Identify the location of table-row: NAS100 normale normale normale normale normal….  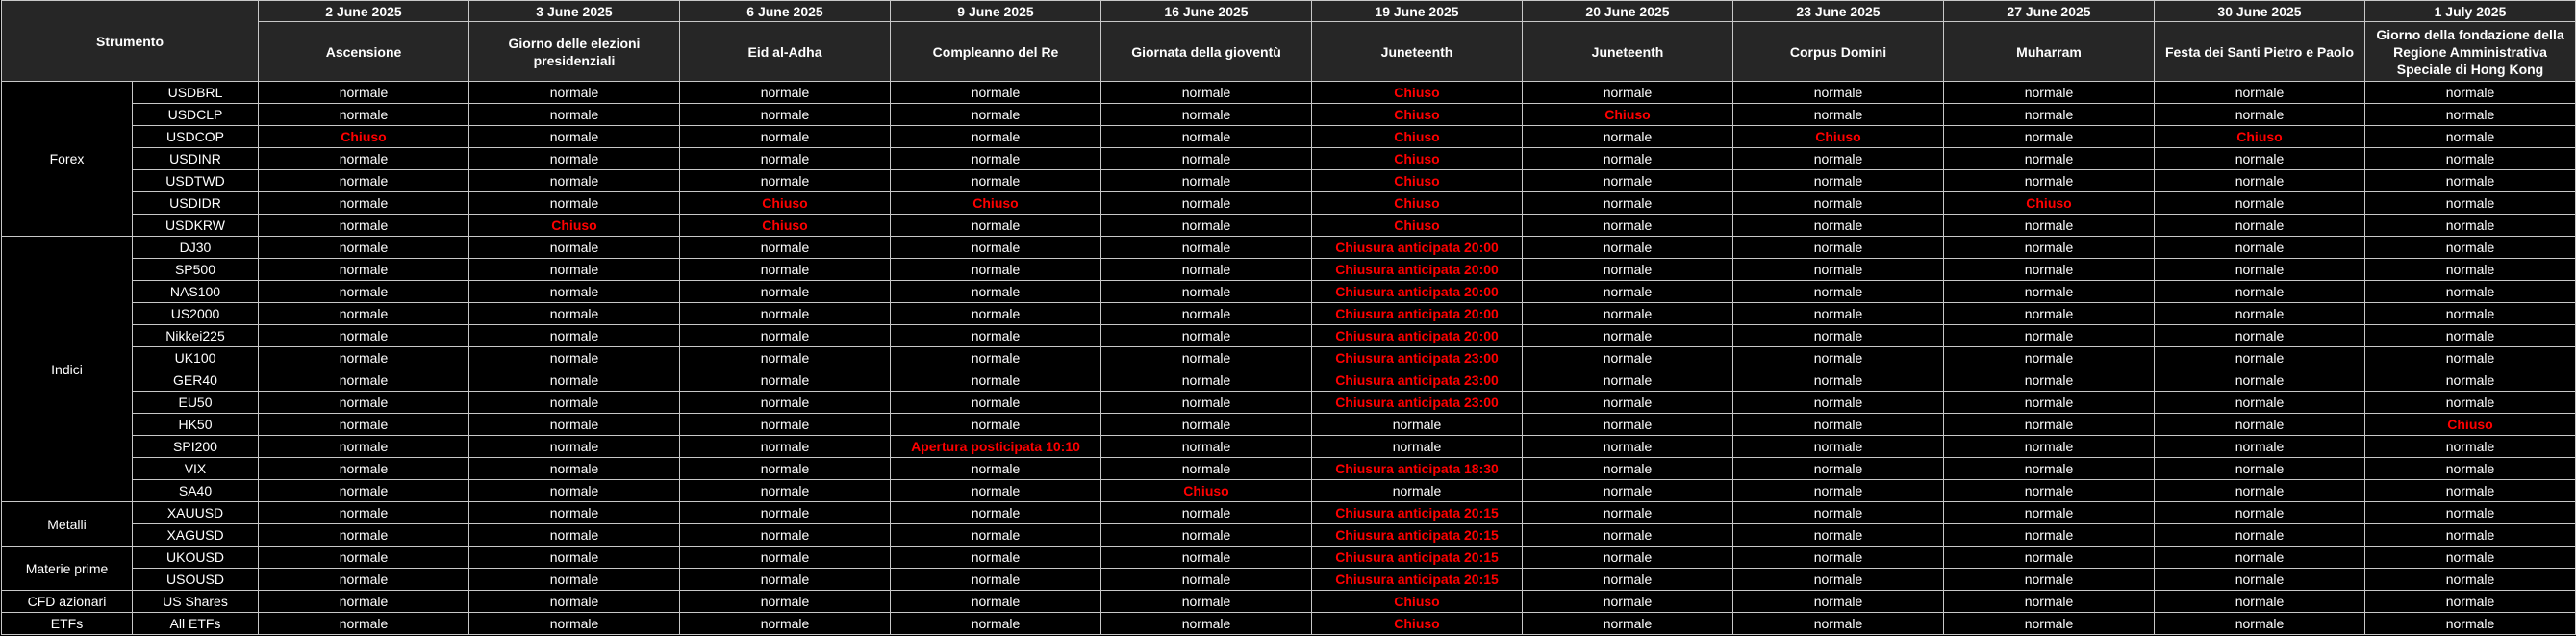
(1289, 291).